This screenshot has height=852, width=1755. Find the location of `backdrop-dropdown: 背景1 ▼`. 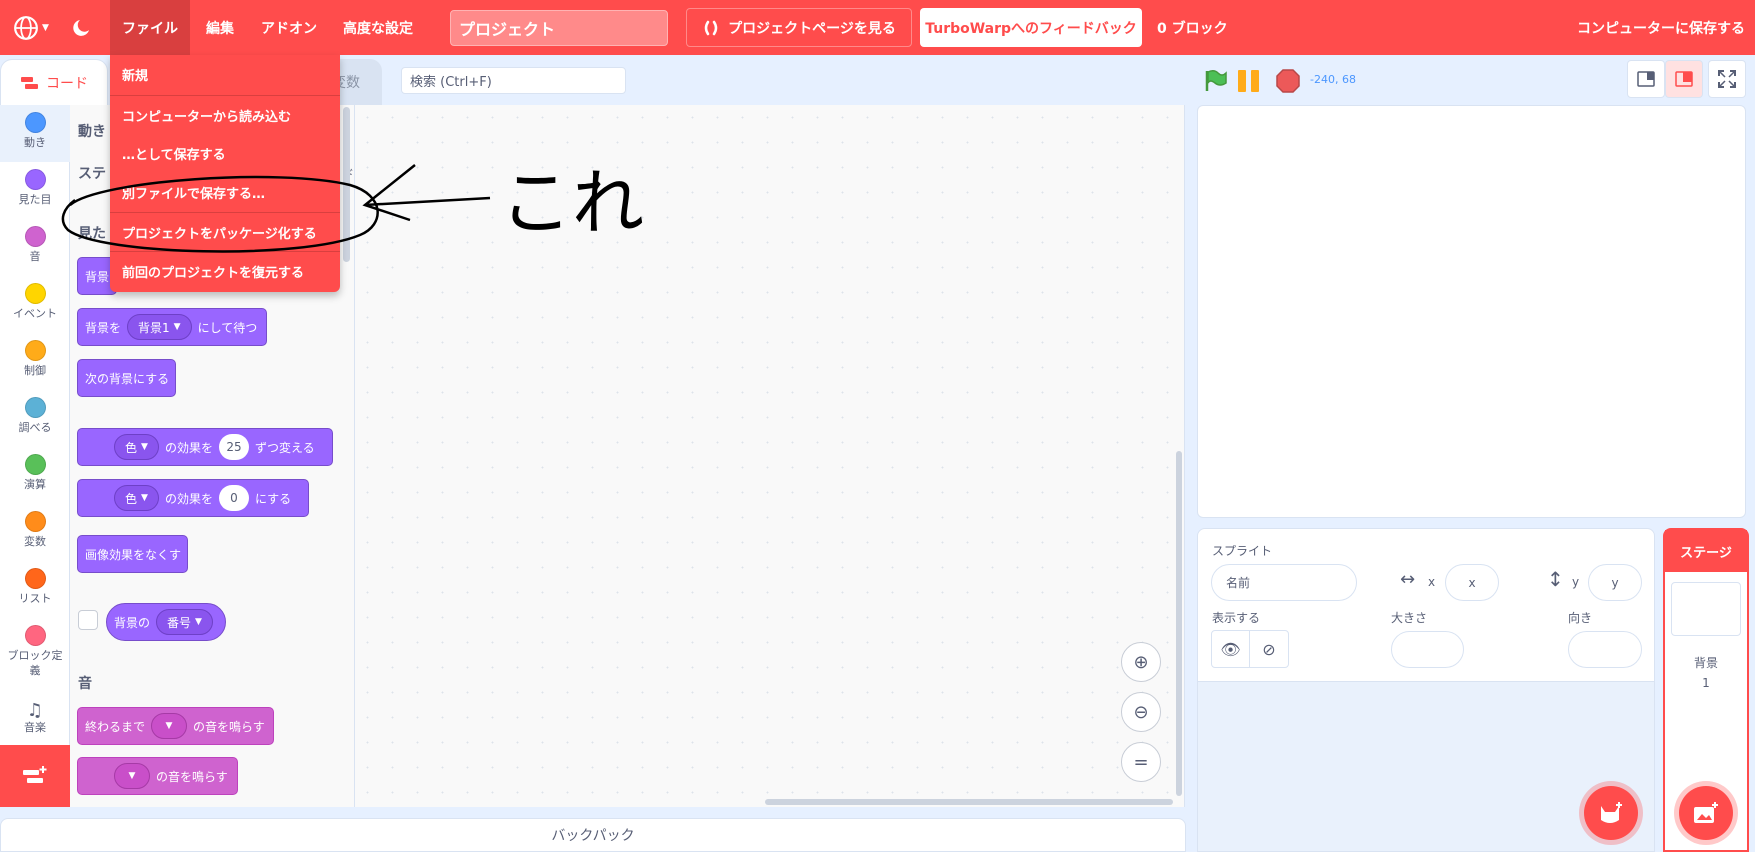

backdrop-dropdown: 背景1 ▼ is located at coordinates (159, 327).